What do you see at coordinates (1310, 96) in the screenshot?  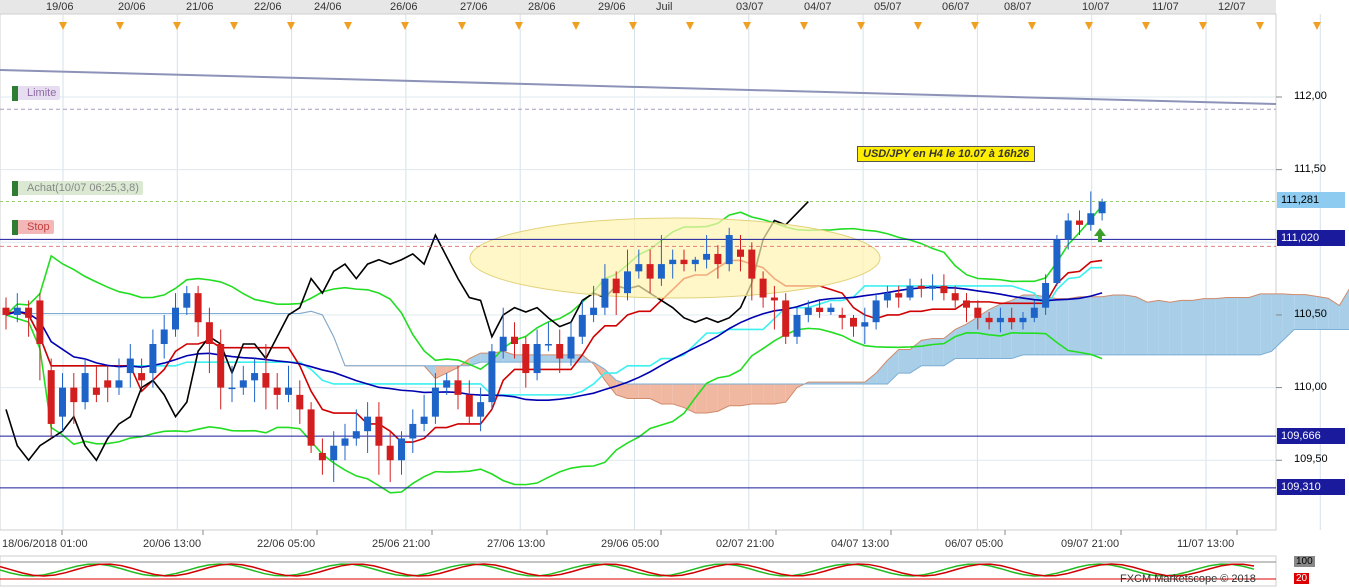 I see `price-tick-label: 112,00` at bounding box center [1310, 96].